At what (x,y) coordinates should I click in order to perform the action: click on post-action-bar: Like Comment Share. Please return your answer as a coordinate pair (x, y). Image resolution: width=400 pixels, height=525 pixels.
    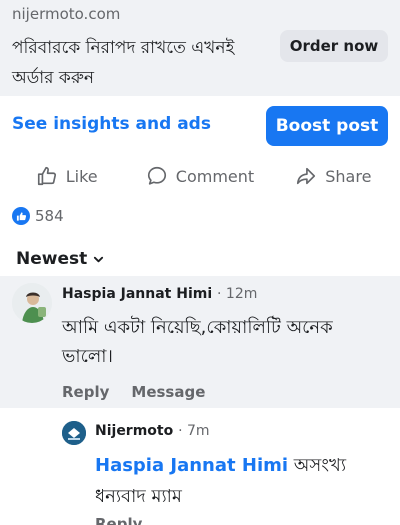
    Looking at the image, I should click on (200, 176).